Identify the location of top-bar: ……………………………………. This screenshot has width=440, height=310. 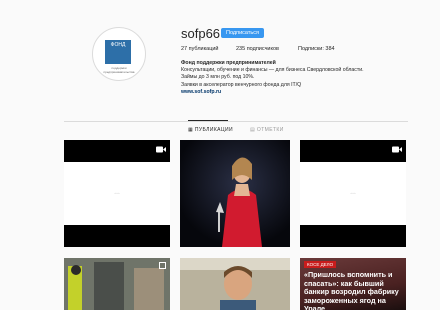
(220, 4).